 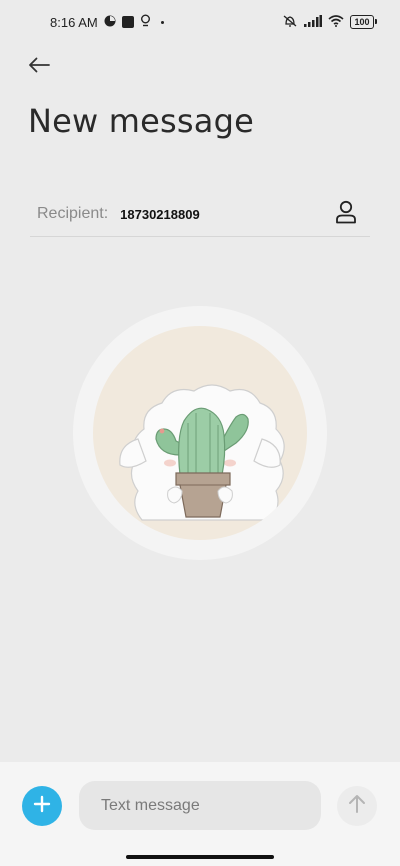 I want to click on contact-icon, so click(x=346, y=214).